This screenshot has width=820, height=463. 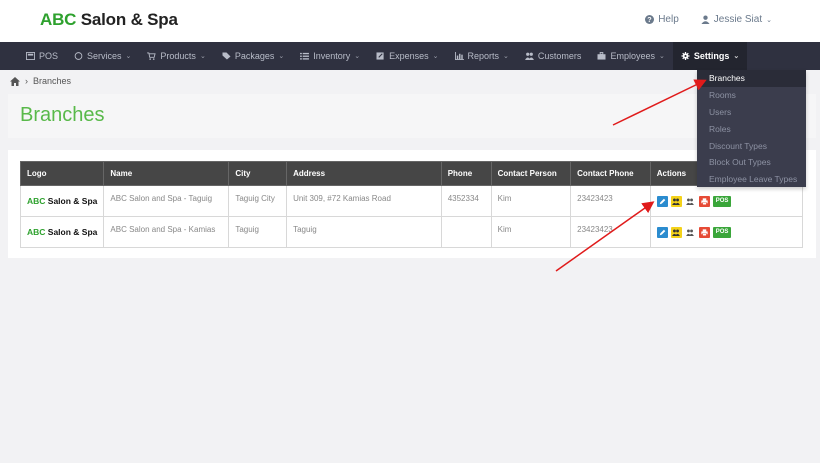 What do you see at coordinates (380, 56) in the screenshot?
I see `edit-icon` at bounding box center [380, 56].